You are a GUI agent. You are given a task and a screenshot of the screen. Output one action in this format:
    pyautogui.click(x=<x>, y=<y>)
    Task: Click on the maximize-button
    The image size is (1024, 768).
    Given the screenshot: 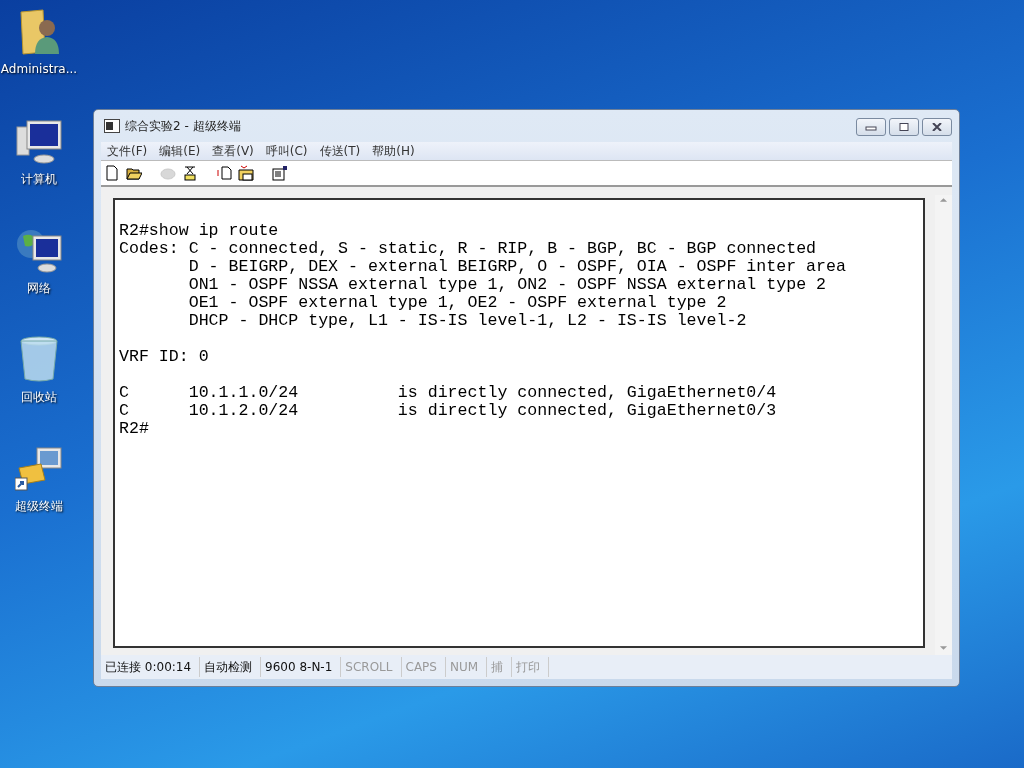 What is the action you would take?
    pyautogui.click(x=904, y=127)
    